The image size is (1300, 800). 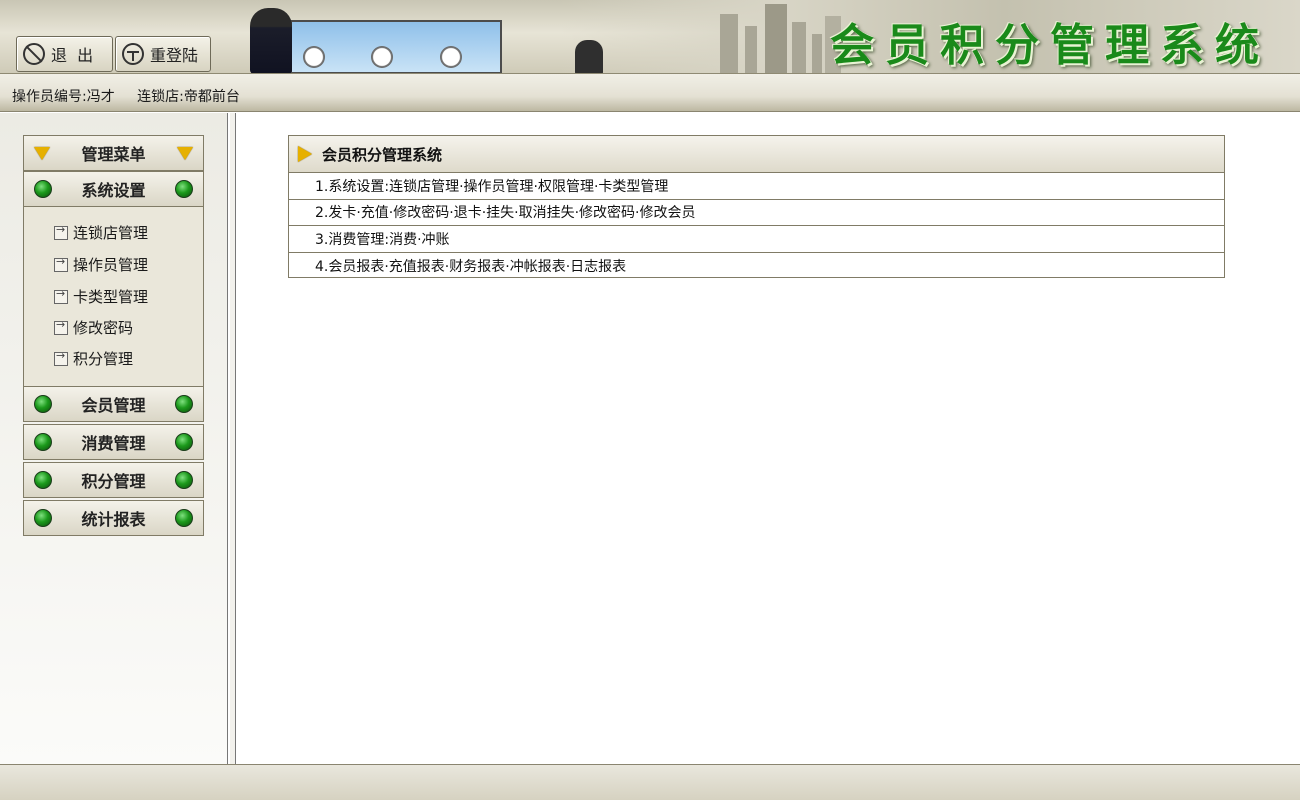 I want to click on prohibit-icon, so click(x=34, y=54).